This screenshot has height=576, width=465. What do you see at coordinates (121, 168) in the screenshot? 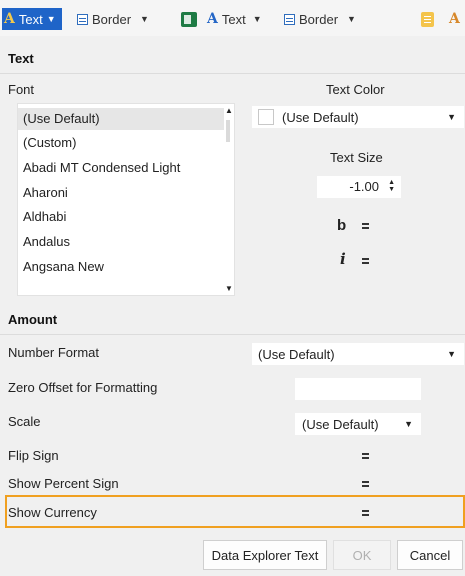
I see `font-list-item: Abadi MT Condensed Light` at bounding box center [121, 168].